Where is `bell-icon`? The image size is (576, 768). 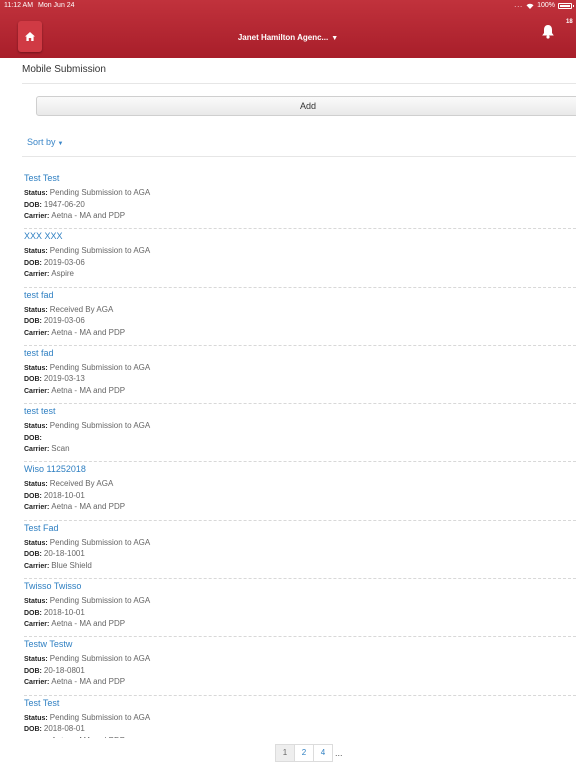 bell-icon is located at coordinates (548, 34).